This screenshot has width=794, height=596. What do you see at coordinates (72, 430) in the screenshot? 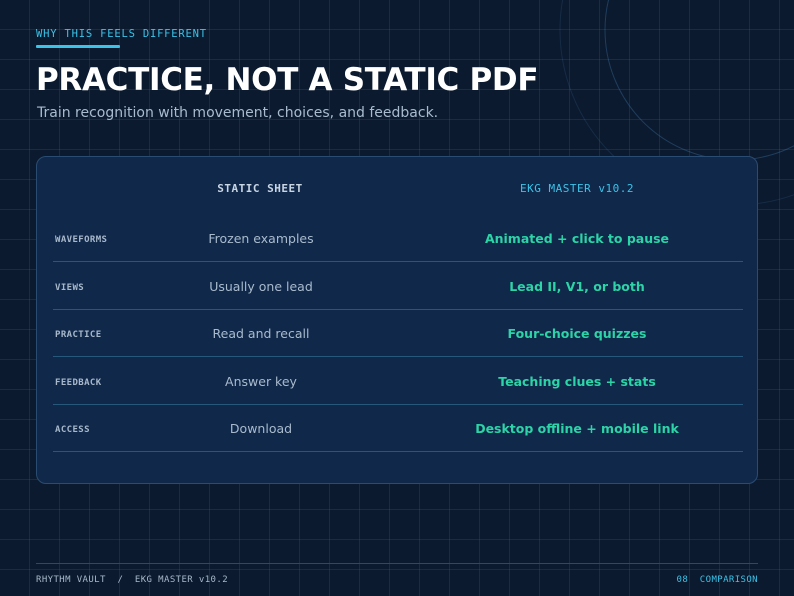
I see `row-label: ACCESS` at bounding box center [72, 430].